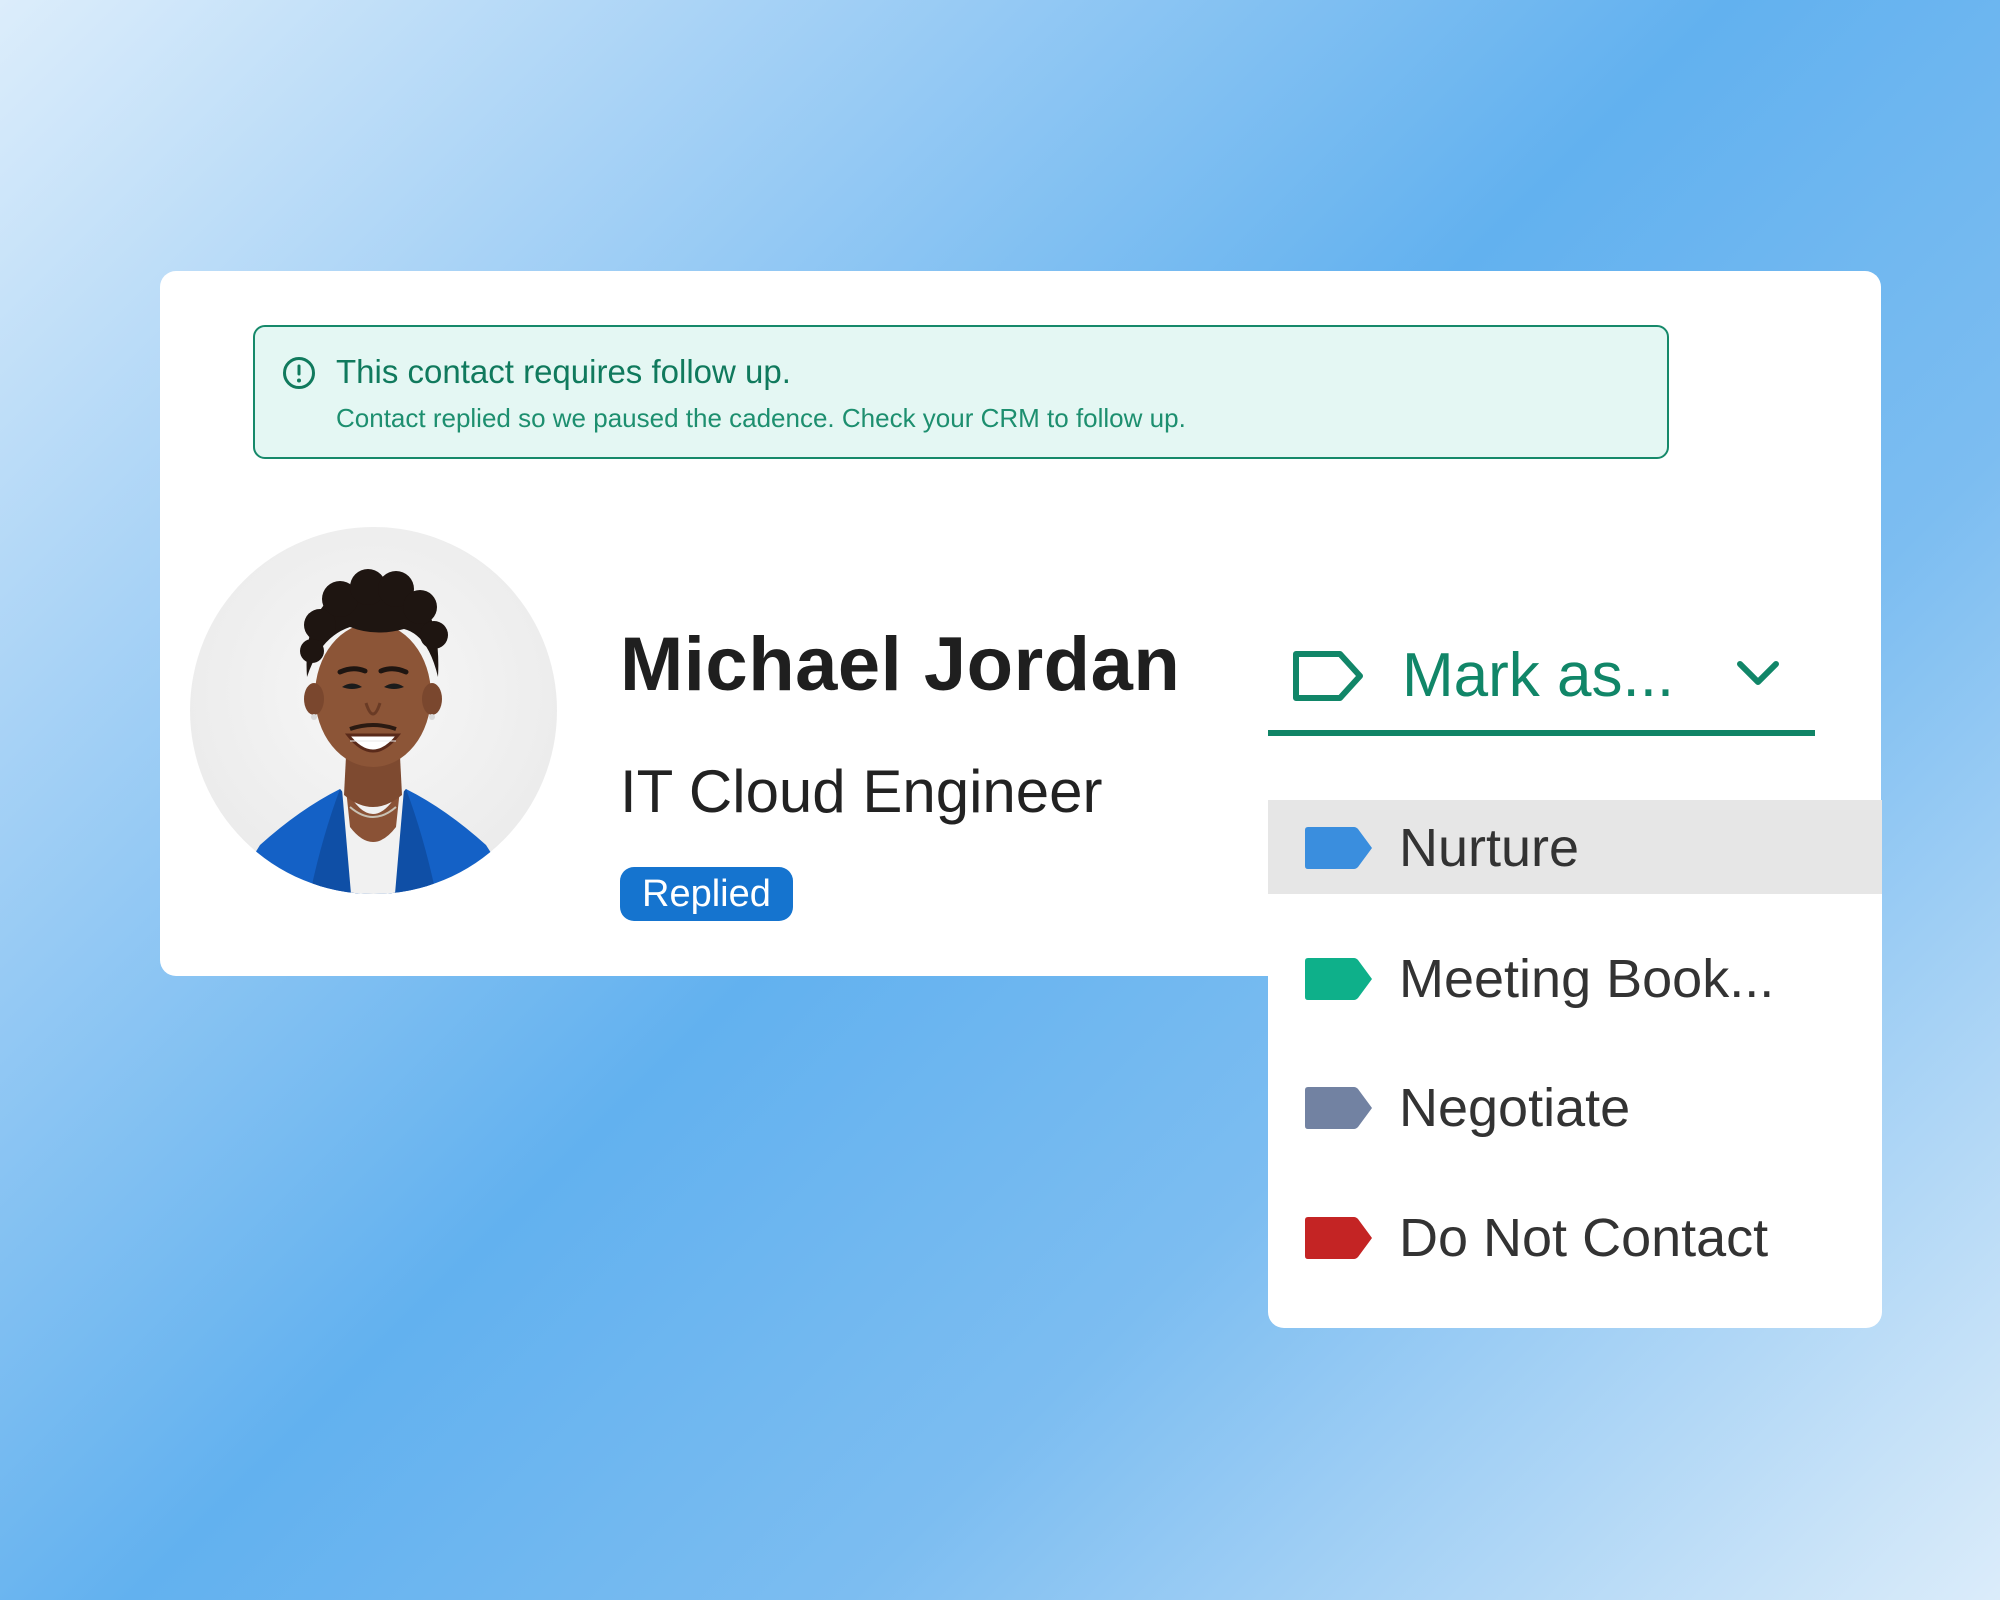 This screenshot has width=2000, height=1600. Describe the element at coordinates (299, 373) in the screenshot. I see `alert-circle-icon` at that location.